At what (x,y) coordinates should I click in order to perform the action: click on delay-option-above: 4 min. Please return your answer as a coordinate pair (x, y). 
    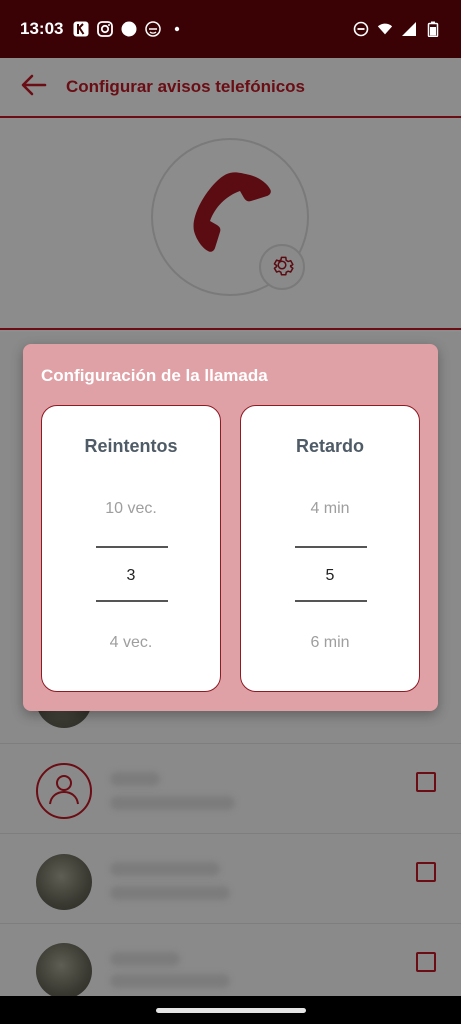
    Looking at the image, I should click on (330, 509).